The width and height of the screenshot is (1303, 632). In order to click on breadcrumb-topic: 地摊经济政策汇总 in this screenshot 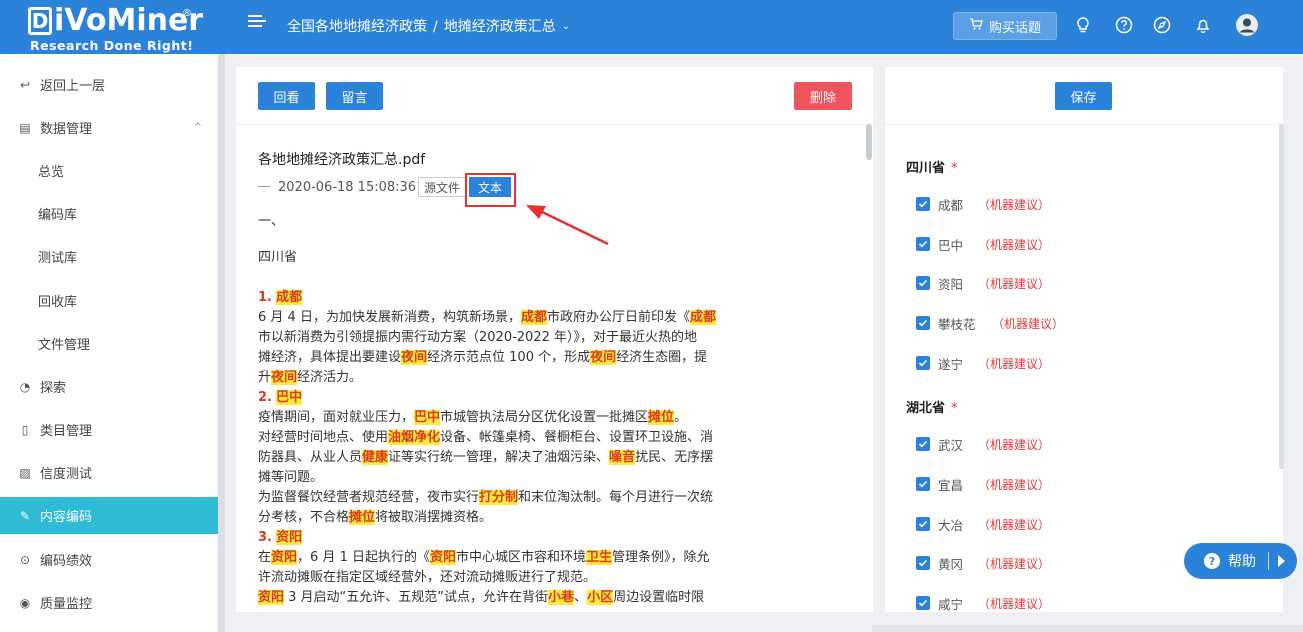, I will do `click(500, 27)`.